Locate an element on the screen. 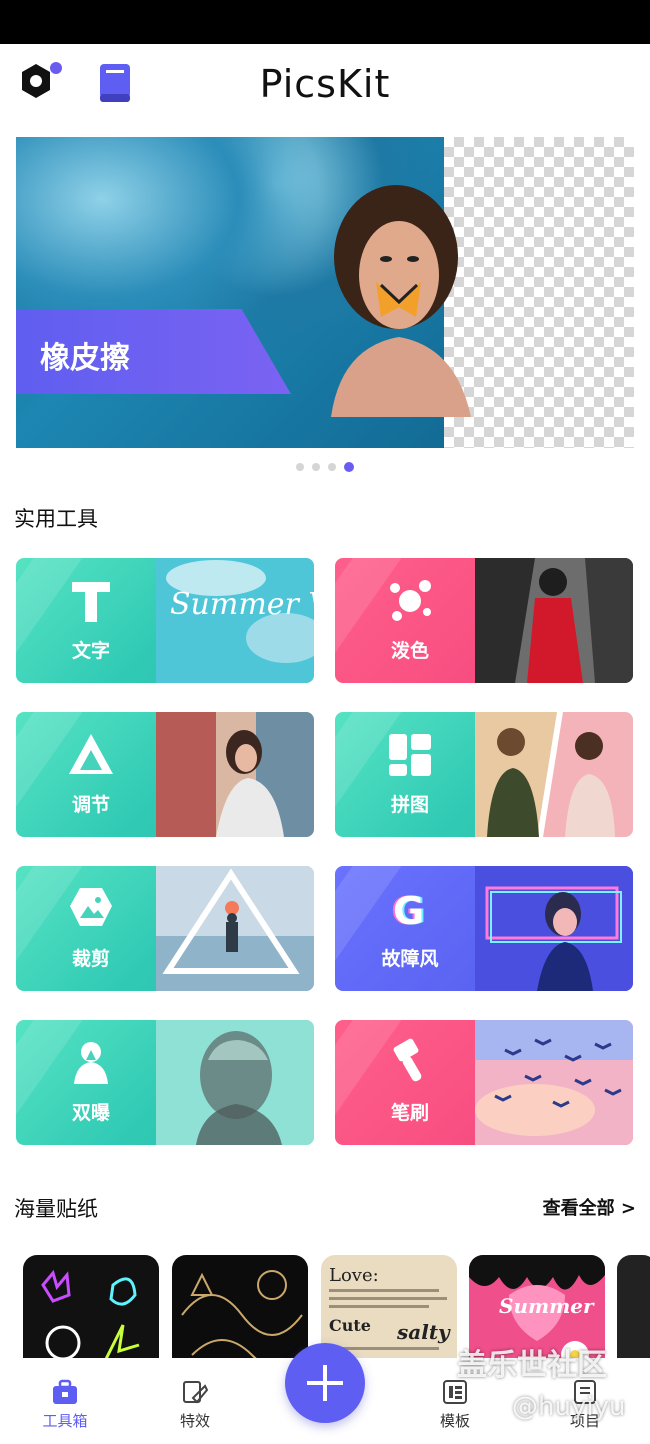 This screenshot has height=1444, width=650. triangle-man-photo is located at coordinates (235, 928).